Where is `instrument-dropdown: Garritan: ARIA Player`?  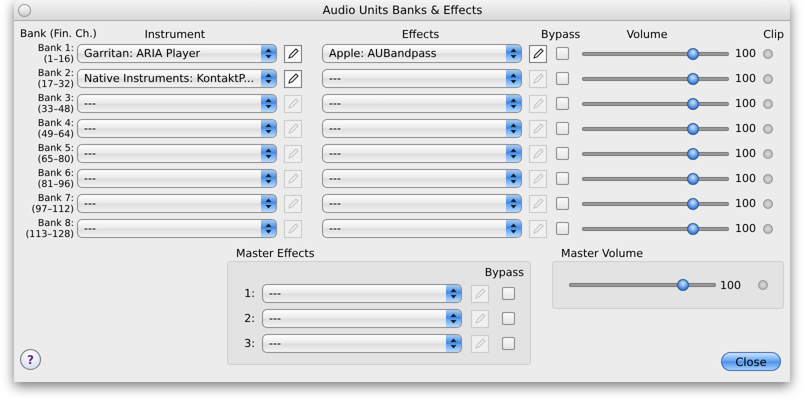 instrument-dropdown: Garritan: ARIA Player is located at coordinates (177, 53).